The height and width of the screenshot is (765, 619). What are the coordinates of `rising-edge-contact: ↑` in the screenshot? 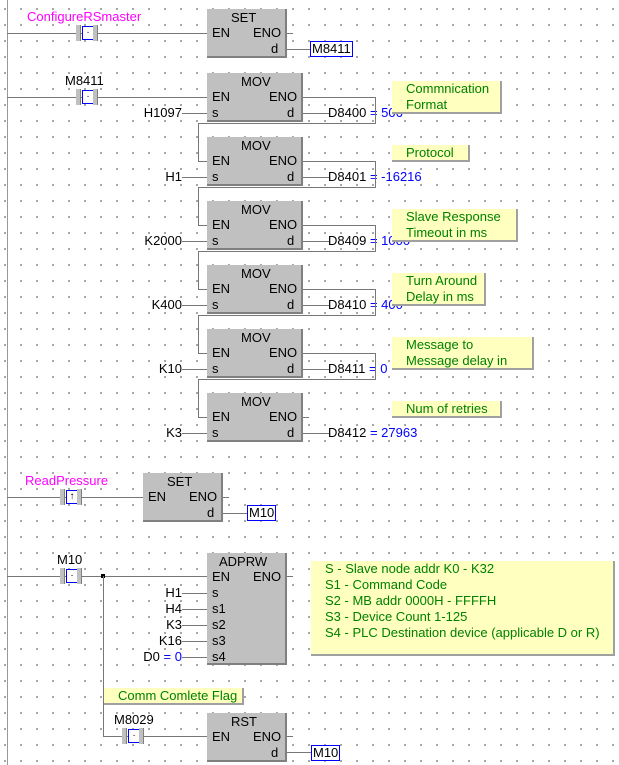 It's located at (71, 497).